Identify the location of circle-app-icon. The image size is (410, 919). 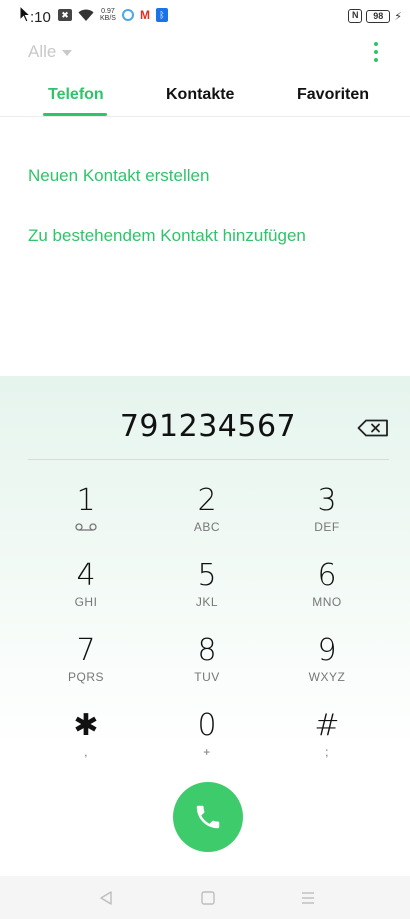
(127, 15).